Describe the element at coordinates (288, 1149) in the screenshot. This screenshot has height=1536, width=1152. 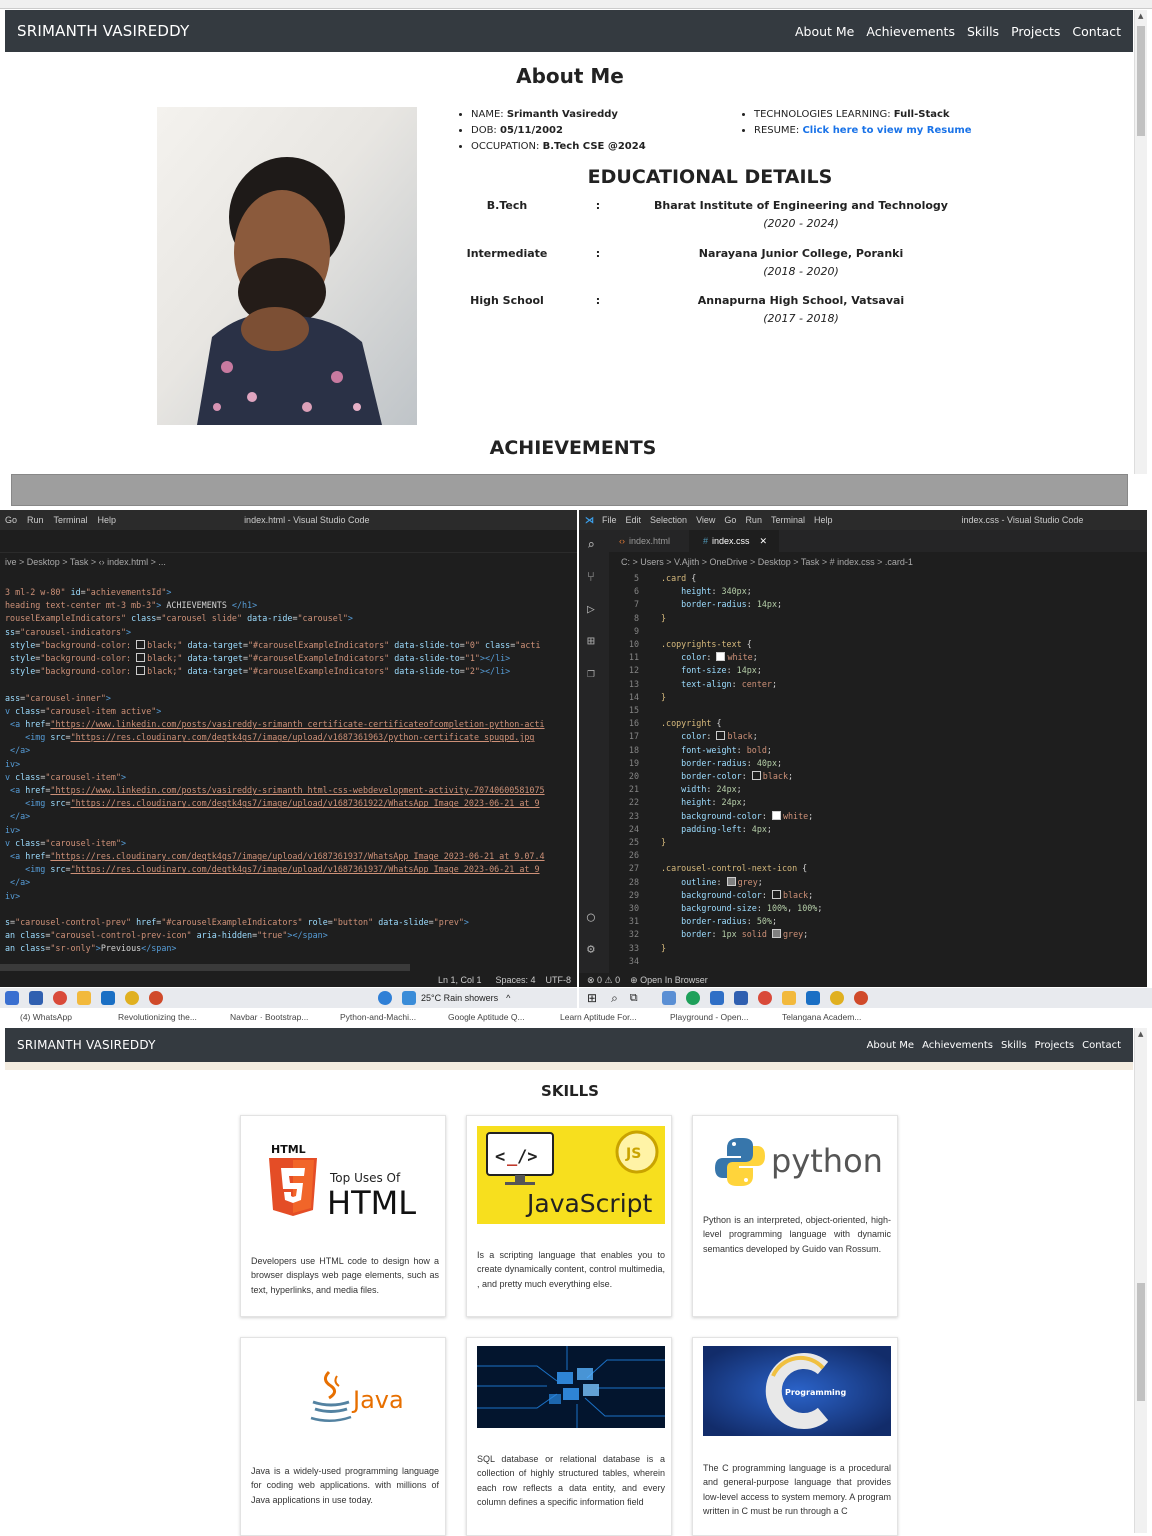
I see `svg-text: HTML` at that location.